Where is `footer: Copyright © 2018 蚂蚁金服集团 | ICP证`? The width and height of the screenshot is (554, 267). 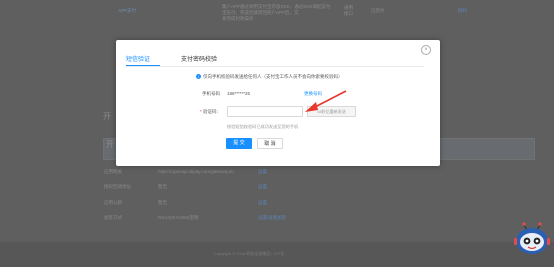
footer: Copyright © 2018 蚂蚁金服集团 | ICP证 is located at coordinates (277, 254).